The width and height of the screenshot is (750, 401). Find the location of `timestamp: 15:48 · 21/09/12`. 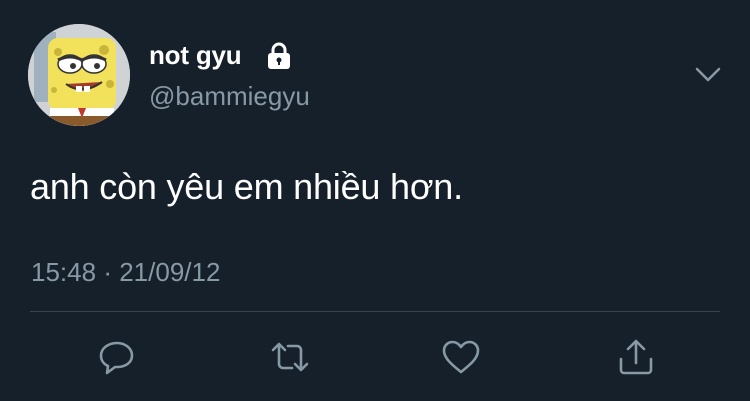

timestamp: 15:48 · 21/09/12 is located at coordinates (125, 272).